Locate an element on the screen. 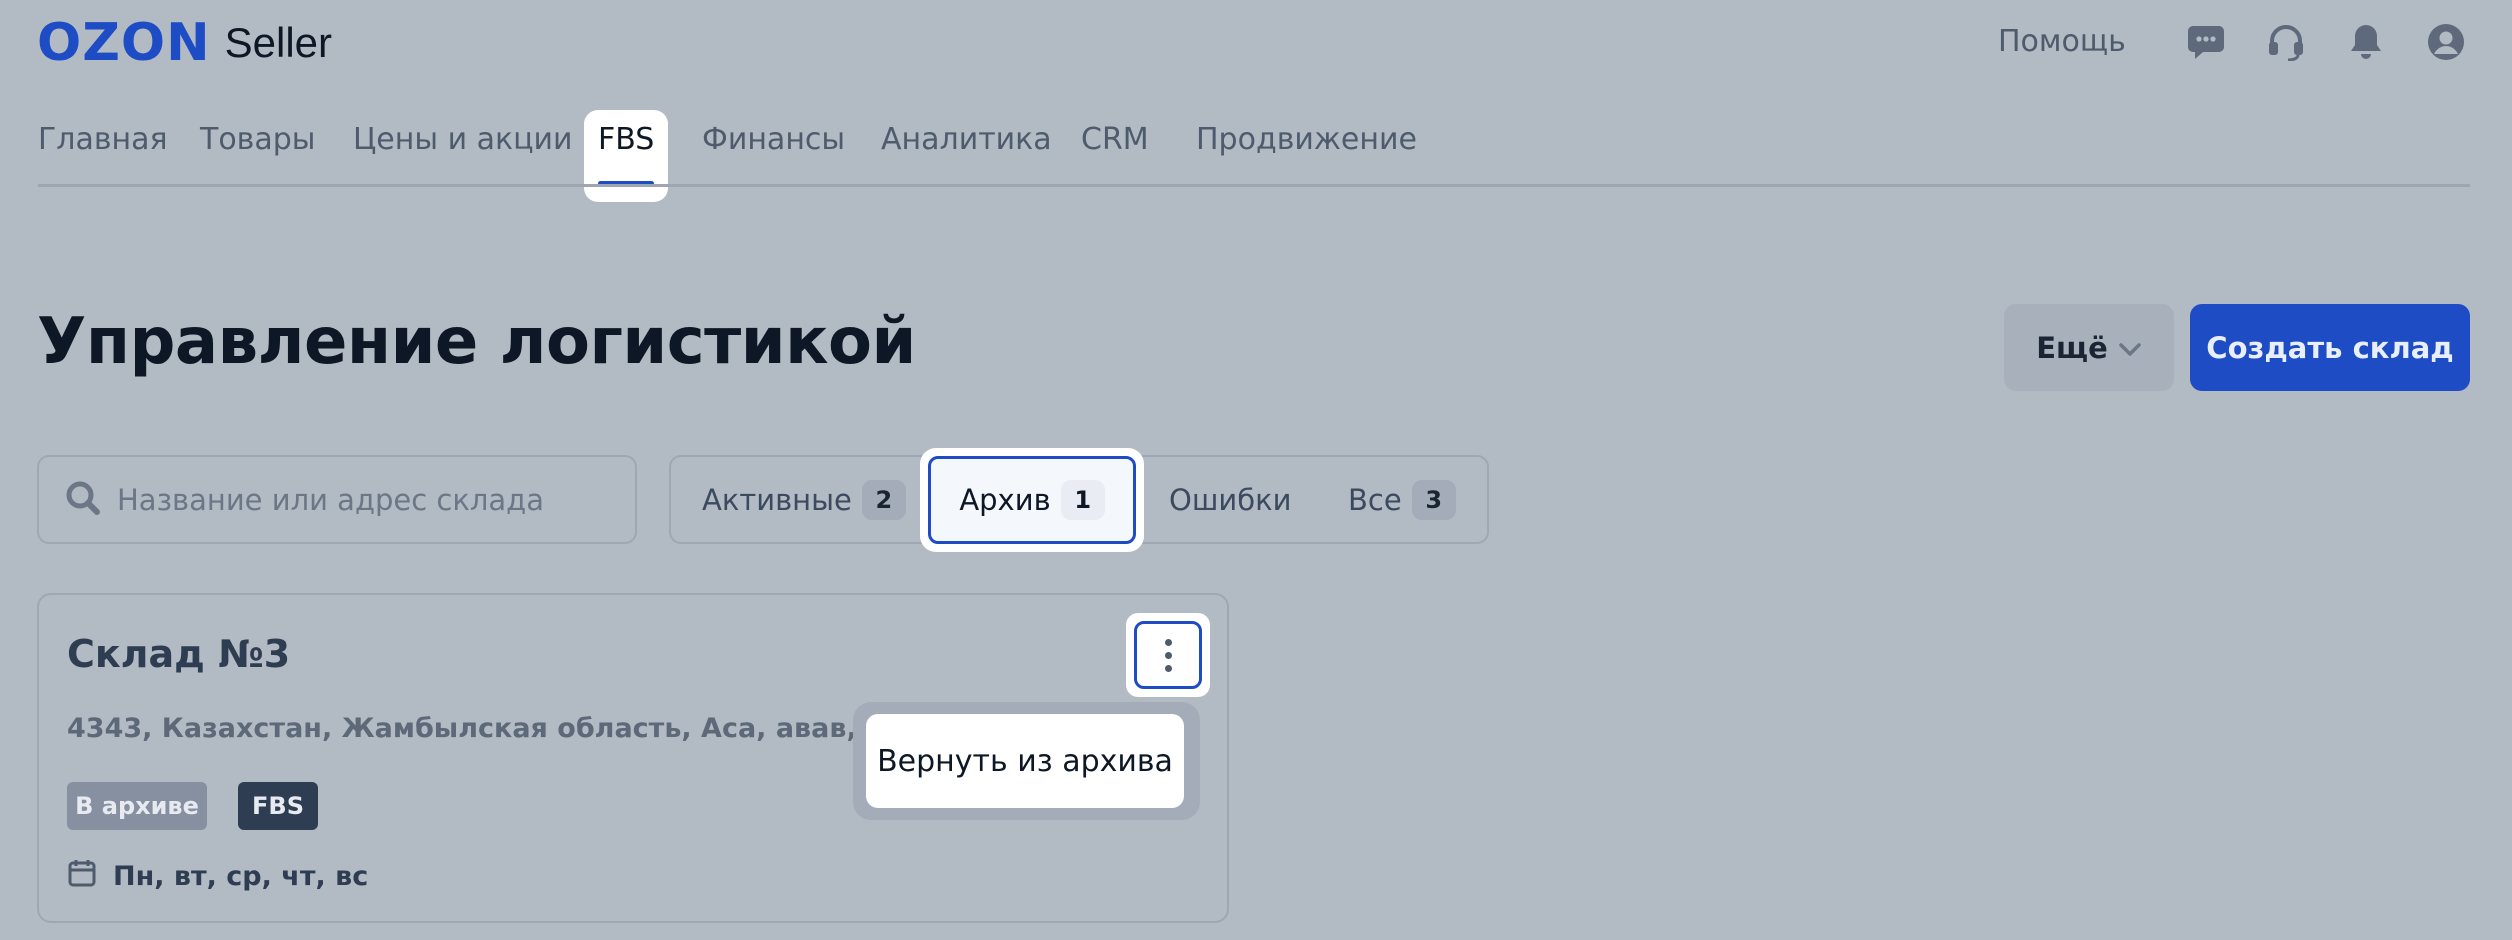  create-warehouse-button: Создать склад is located at coordinates (2330, 347).